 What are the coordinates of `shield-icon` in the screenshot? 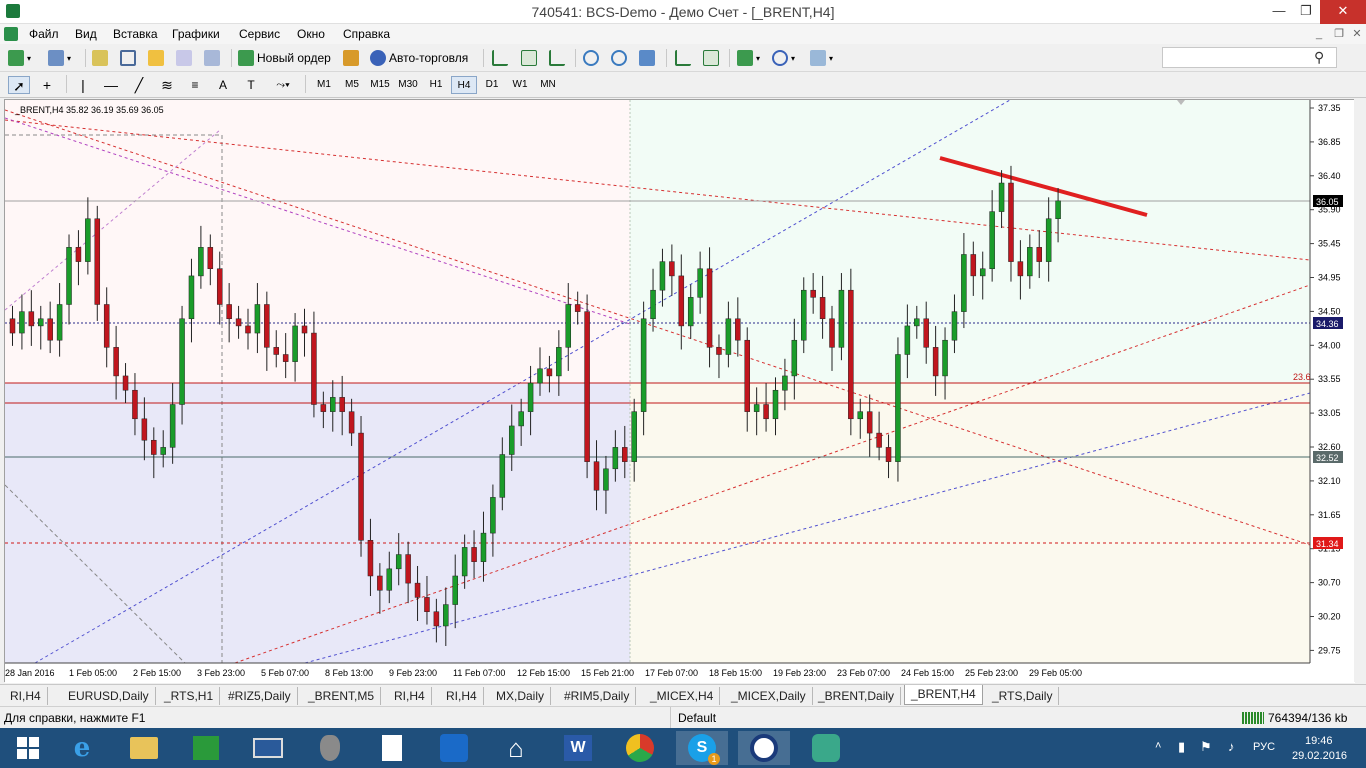 It's located at (330, 748).